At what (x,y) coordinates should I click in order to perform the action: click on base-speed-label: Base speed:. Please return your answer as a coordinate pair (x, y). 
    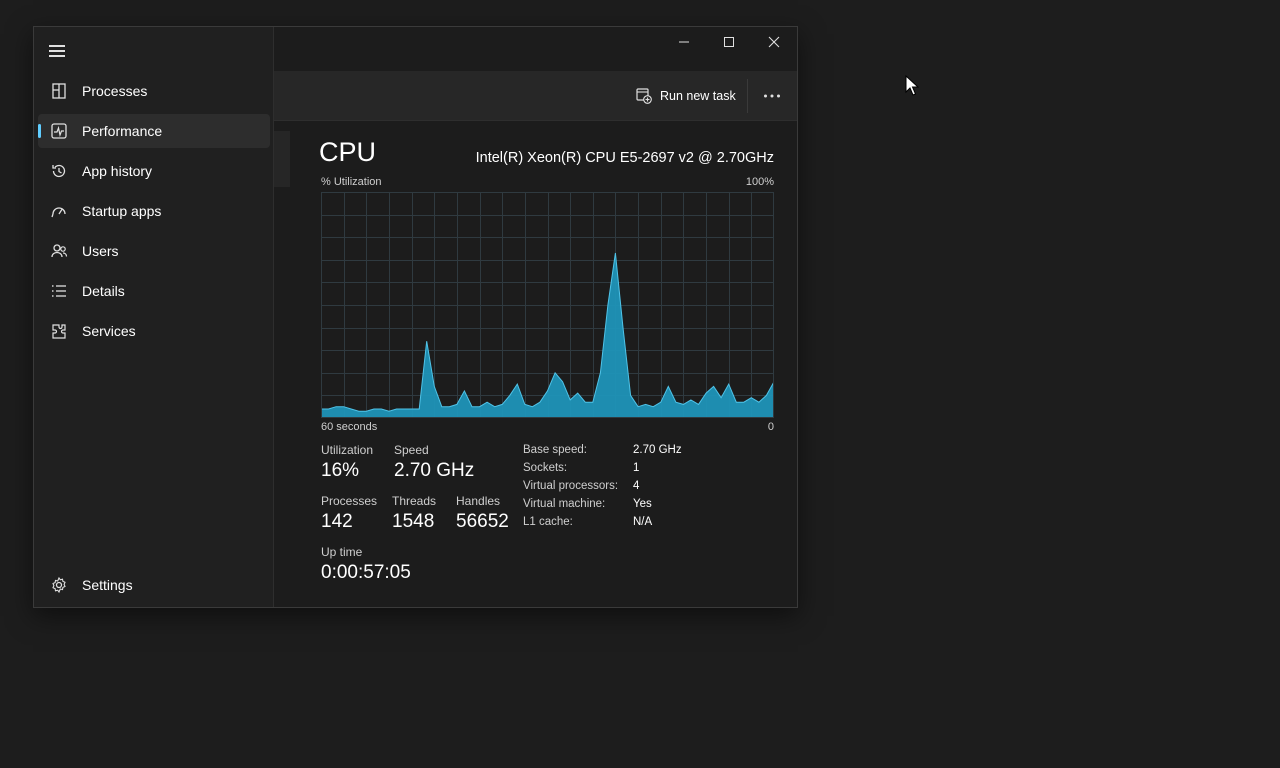
    Looking at the image, I should click on (555, 450).